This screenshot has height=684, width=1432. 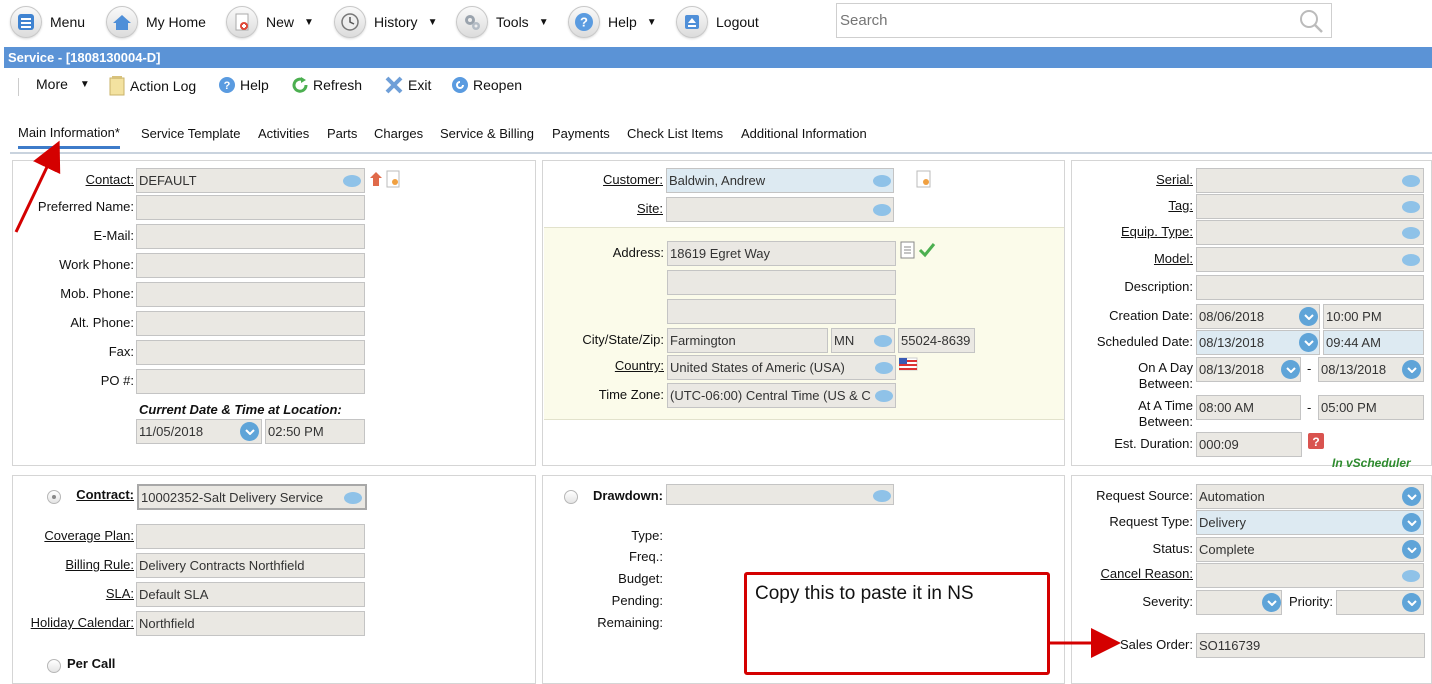 I want to click on cancel-reason-label: Cancel Reason:, so click(x=1147, y=573).